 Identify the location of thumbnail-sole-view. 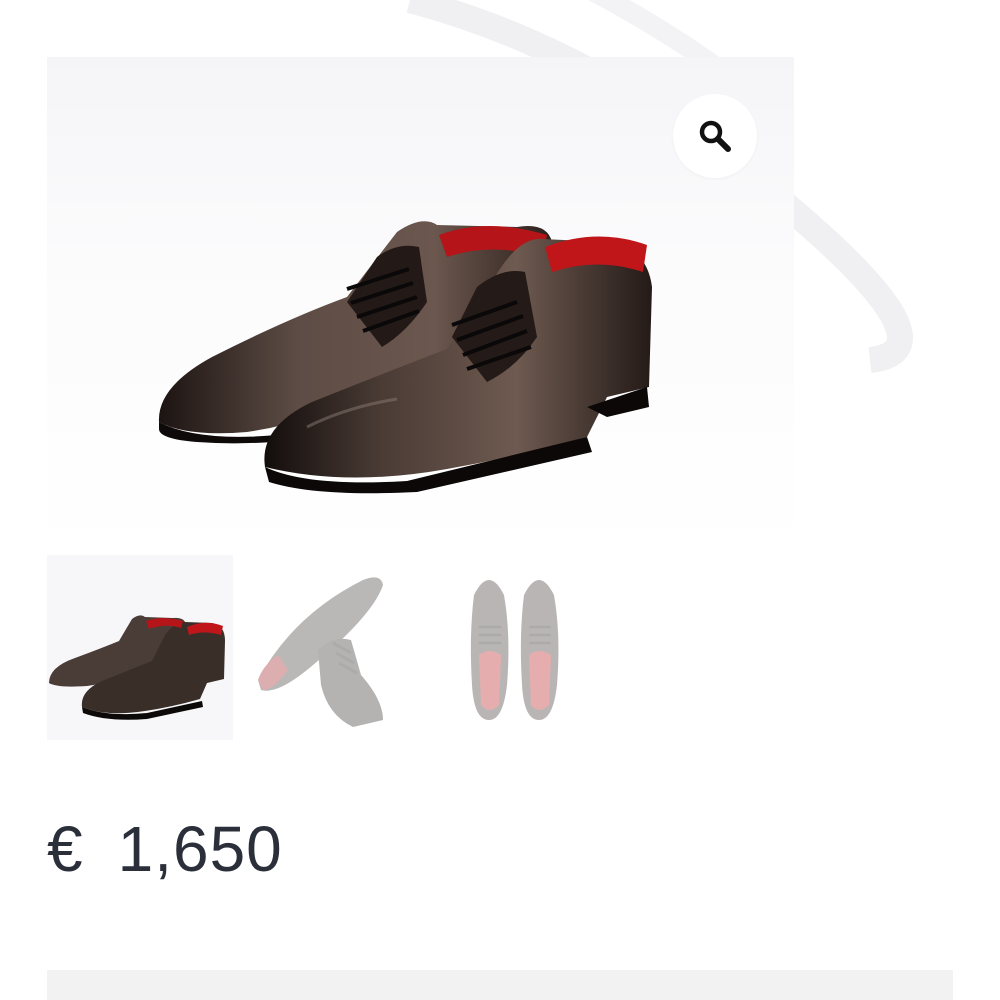
(326, 647).